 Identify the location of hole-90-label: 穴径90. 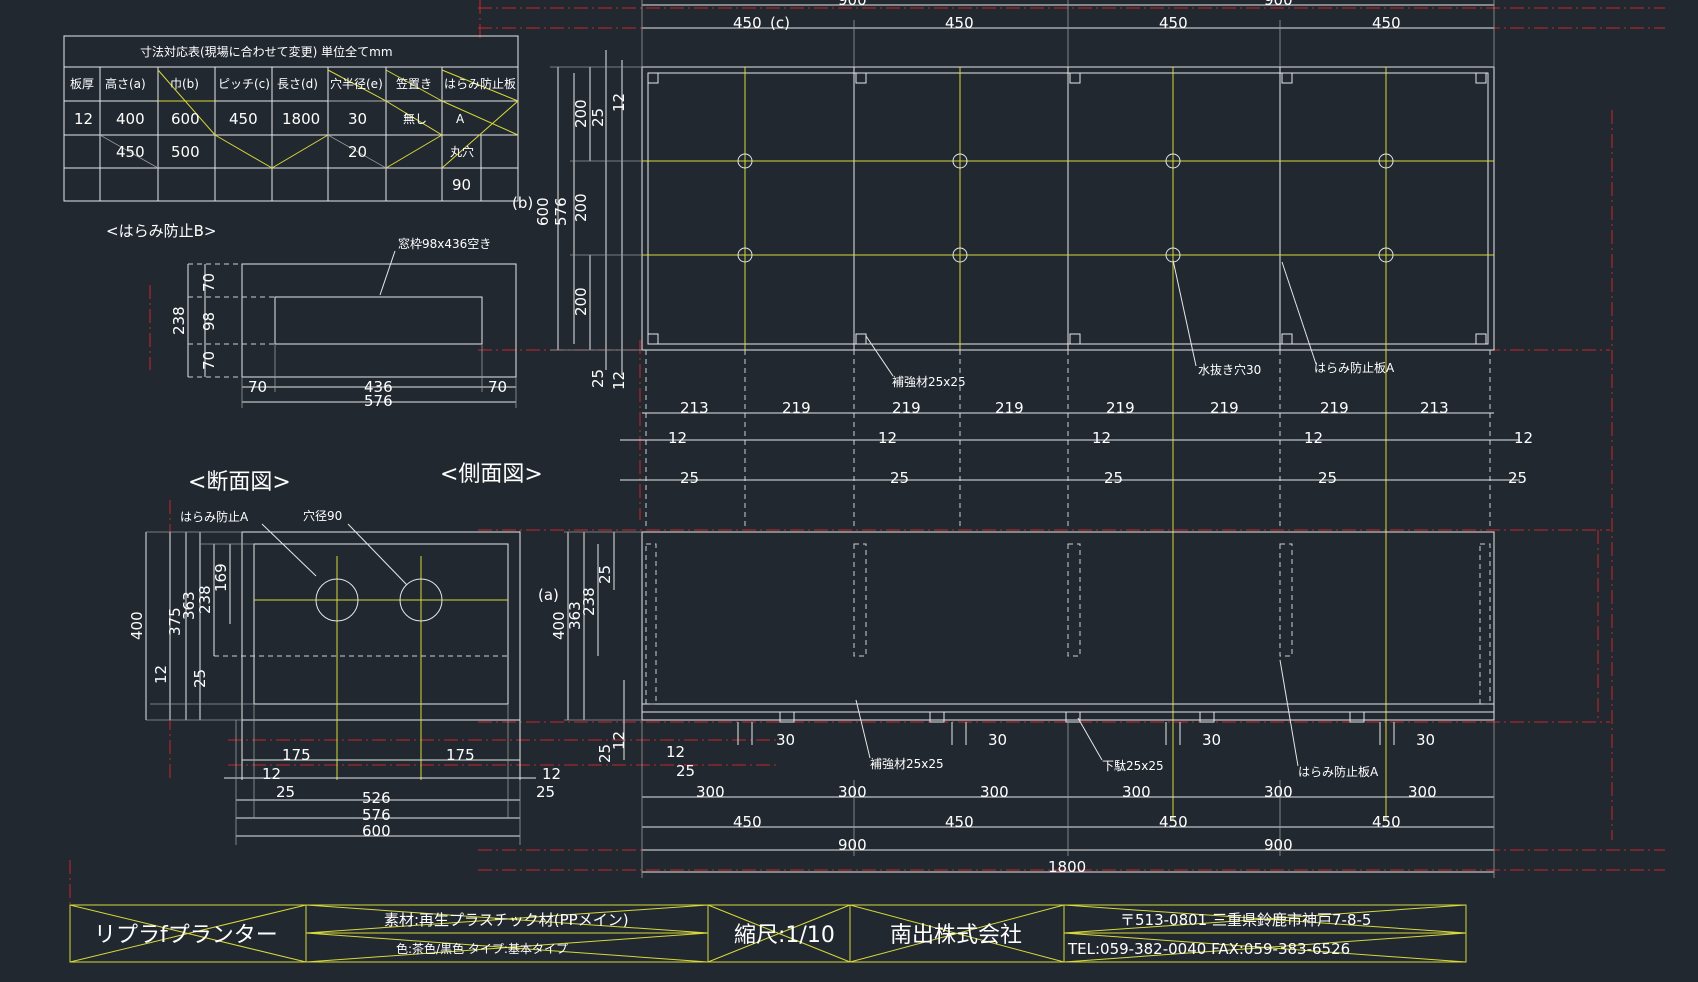
(322, 515).